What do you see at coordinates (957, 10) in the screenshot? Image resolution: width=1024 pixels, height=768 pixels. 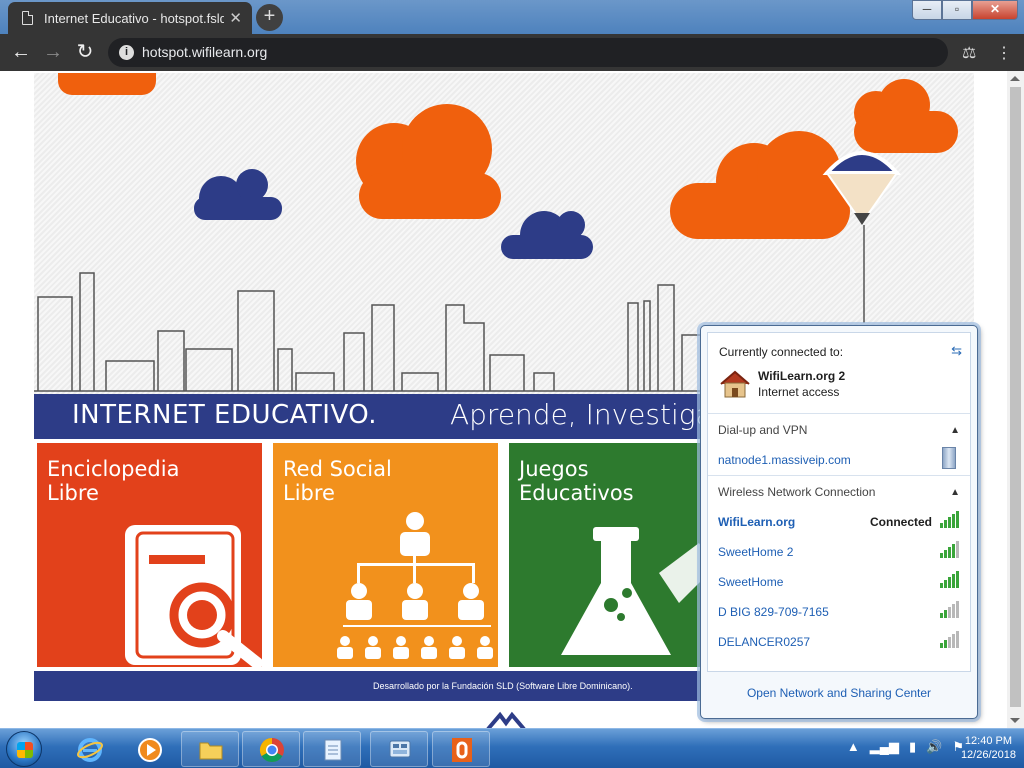 I see `maximize-button: ▫` at bounding box center [957, 10].